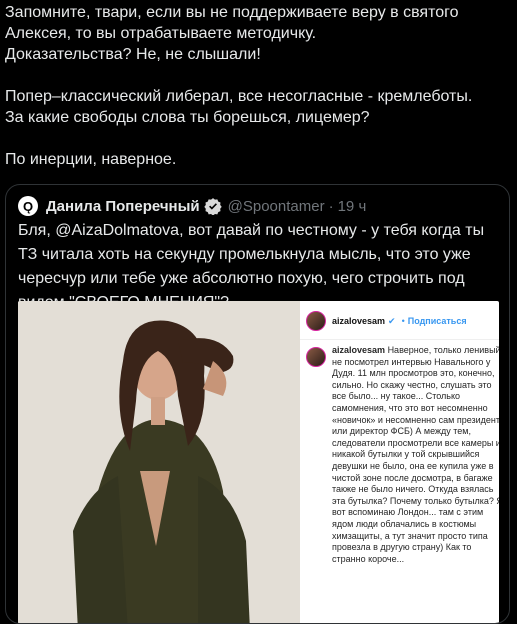 The image size is (517, 624). What do you see at coordinates (123, 206) in the screenshot?
I see `author-name: Данила Поперечный` at bounding box center [123, 206].